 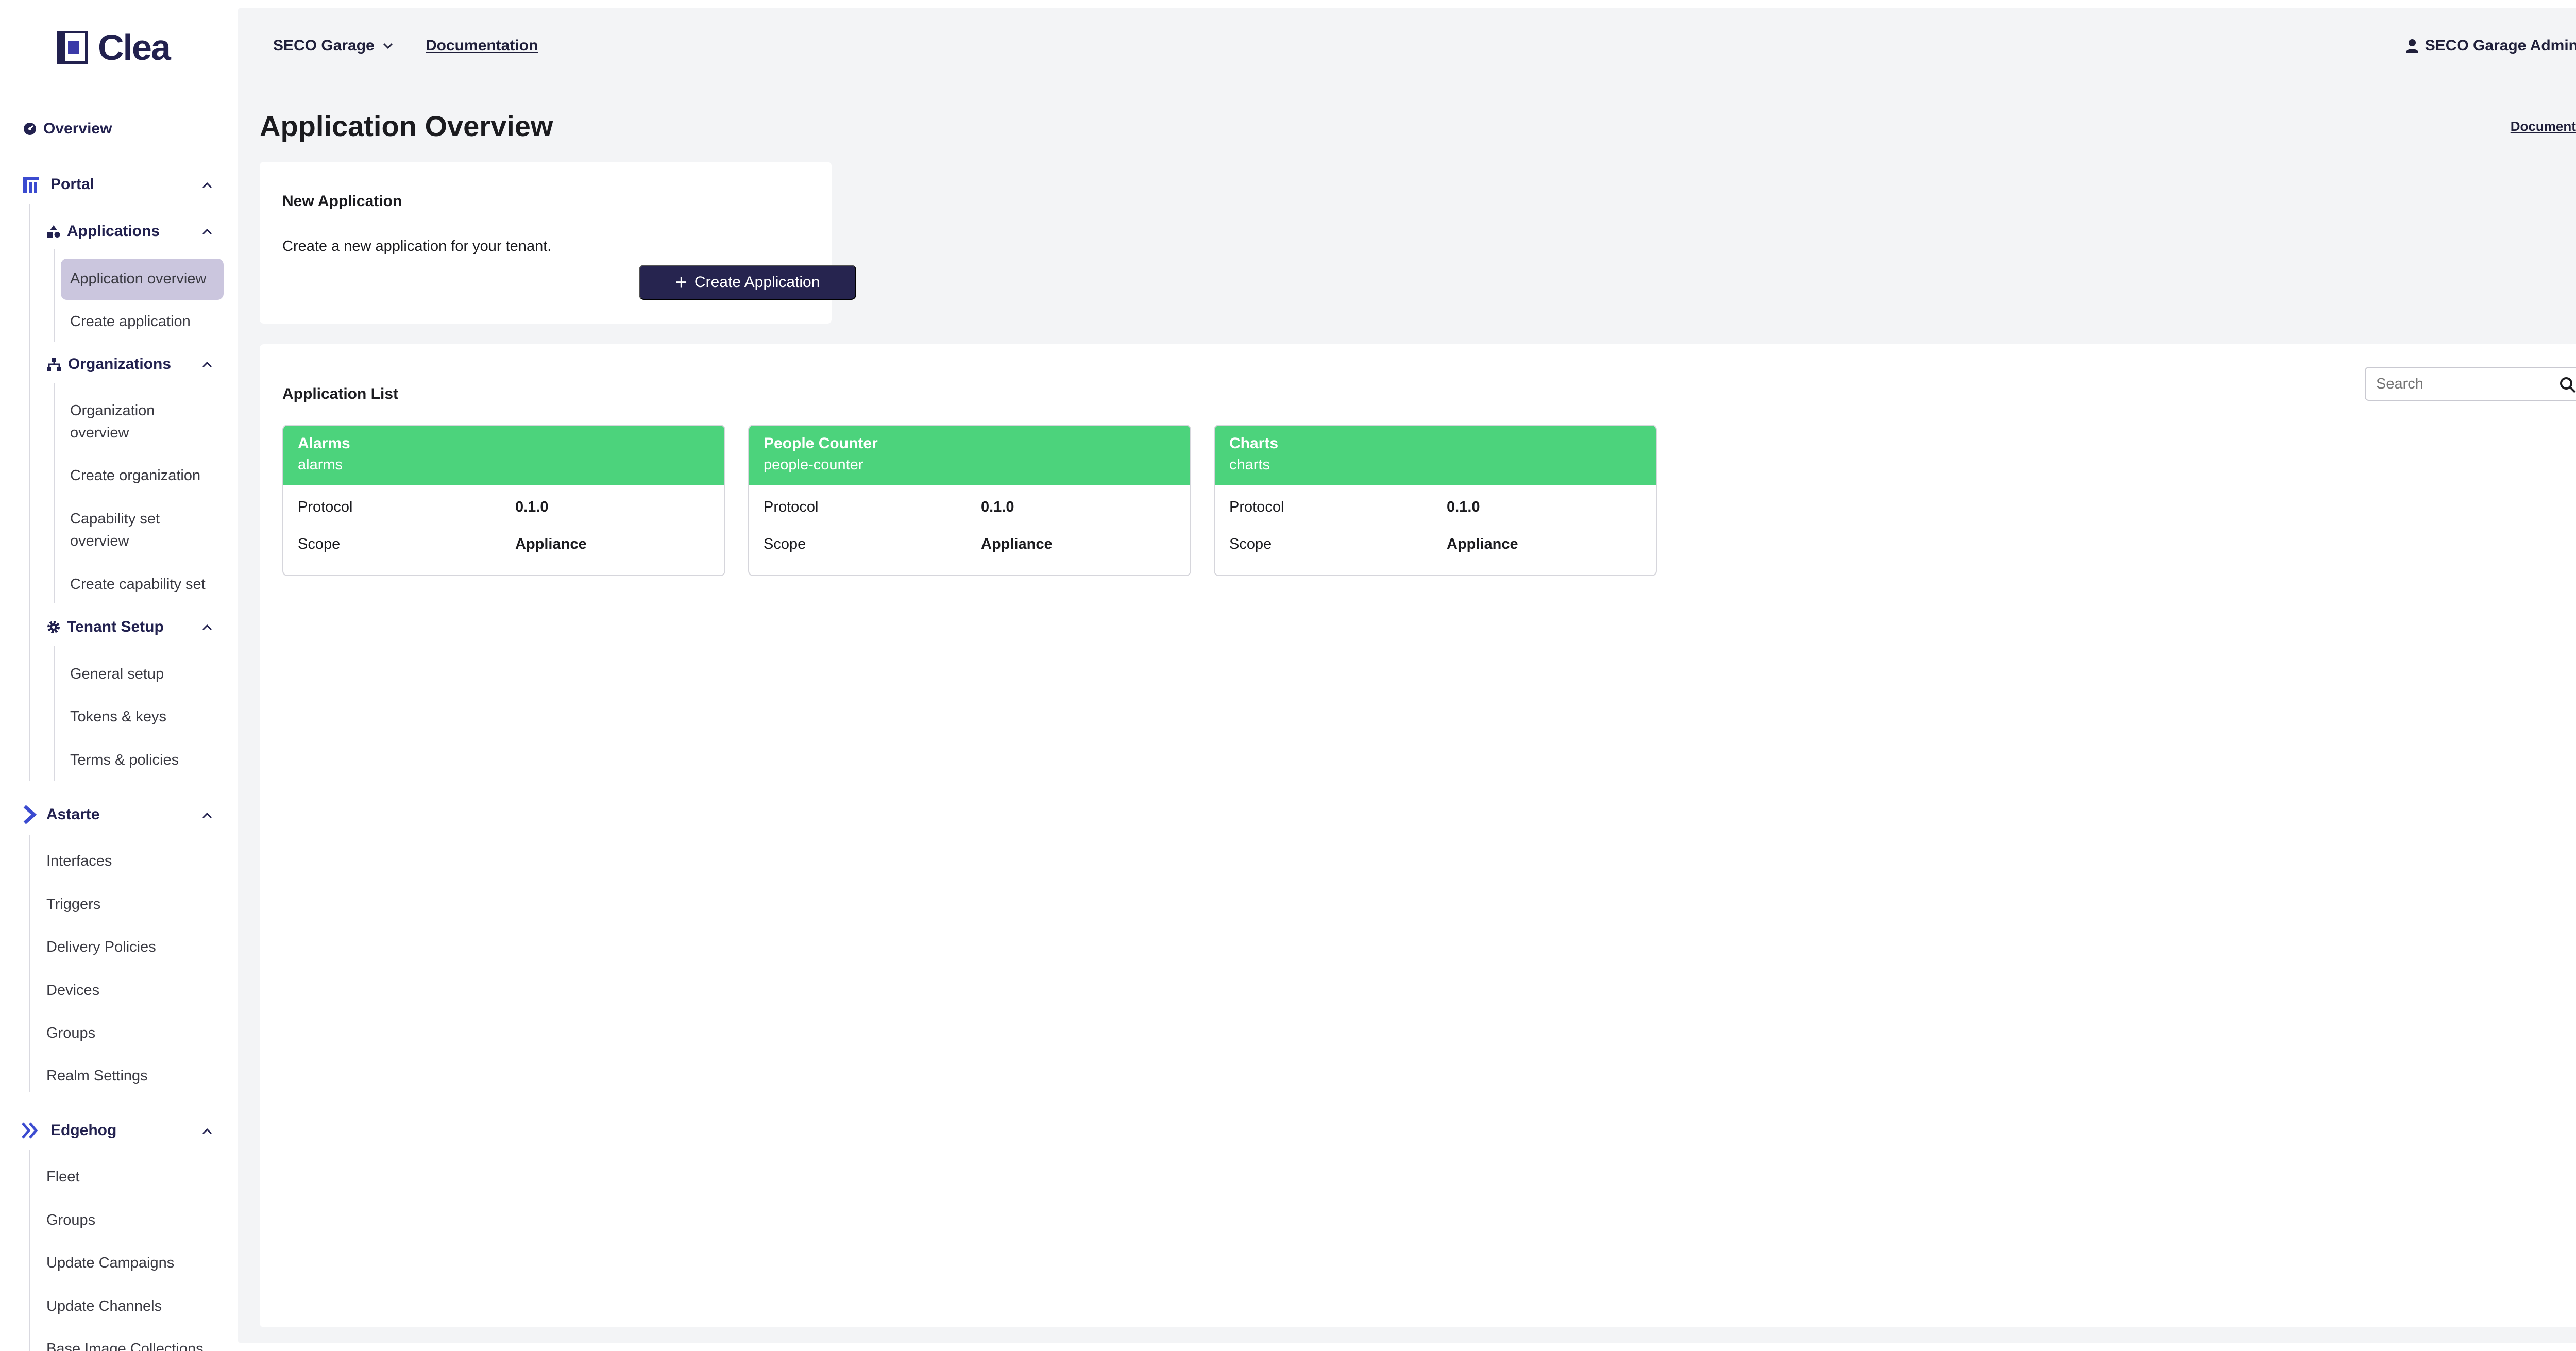 I want to click on sidebar-item-create-organization: Create organization, so click(x=135, y=476).